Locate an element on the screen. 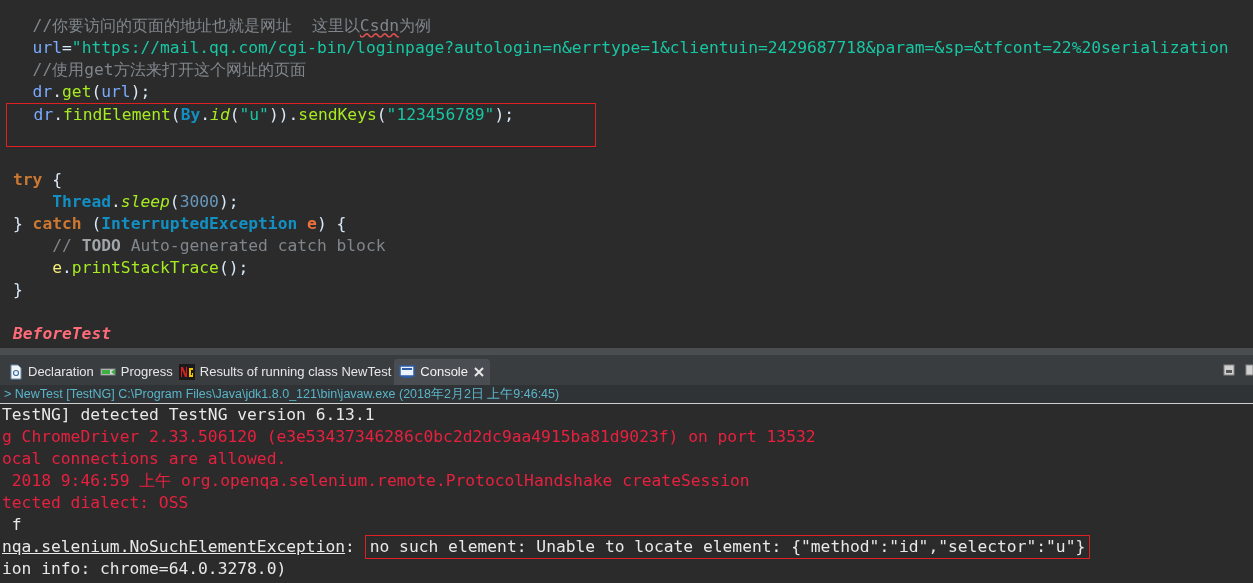 The height and width of the screenshot is (583, 1253). code-line: e.printStackTrace(); is located at coordinates (150, 267).